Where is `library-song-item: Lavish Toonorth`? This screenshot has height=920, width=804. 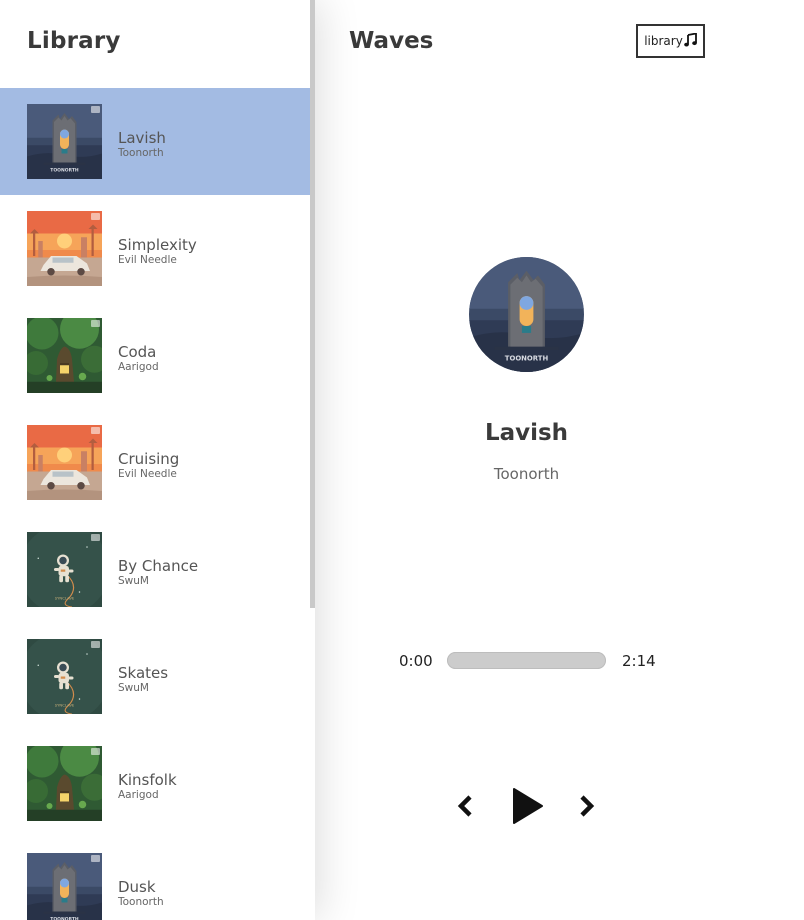
library-song-item: Lavish Toonorth is located at coordinates (155, 141).